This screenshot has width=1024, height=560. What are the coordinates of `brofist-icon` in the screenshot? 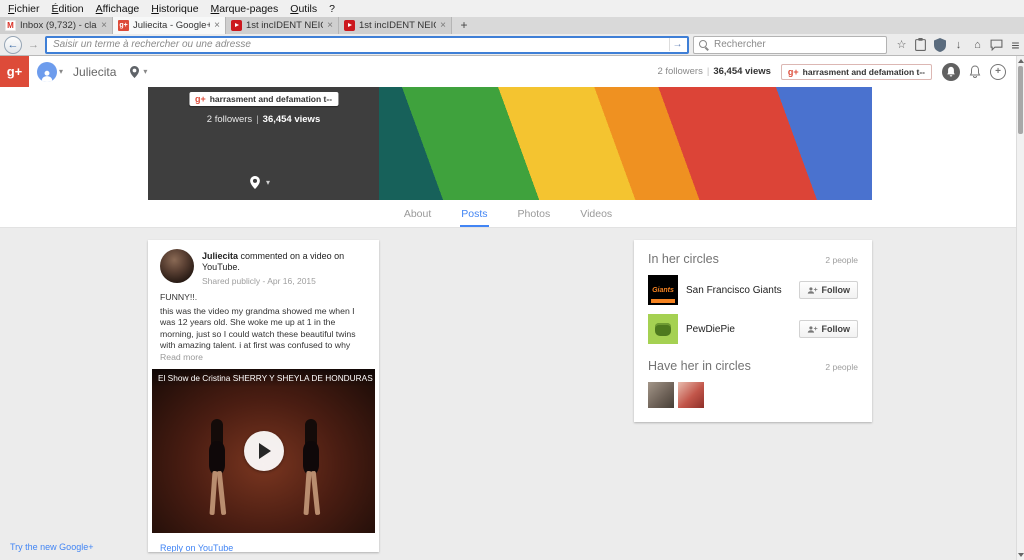 It's located at (663, 329).